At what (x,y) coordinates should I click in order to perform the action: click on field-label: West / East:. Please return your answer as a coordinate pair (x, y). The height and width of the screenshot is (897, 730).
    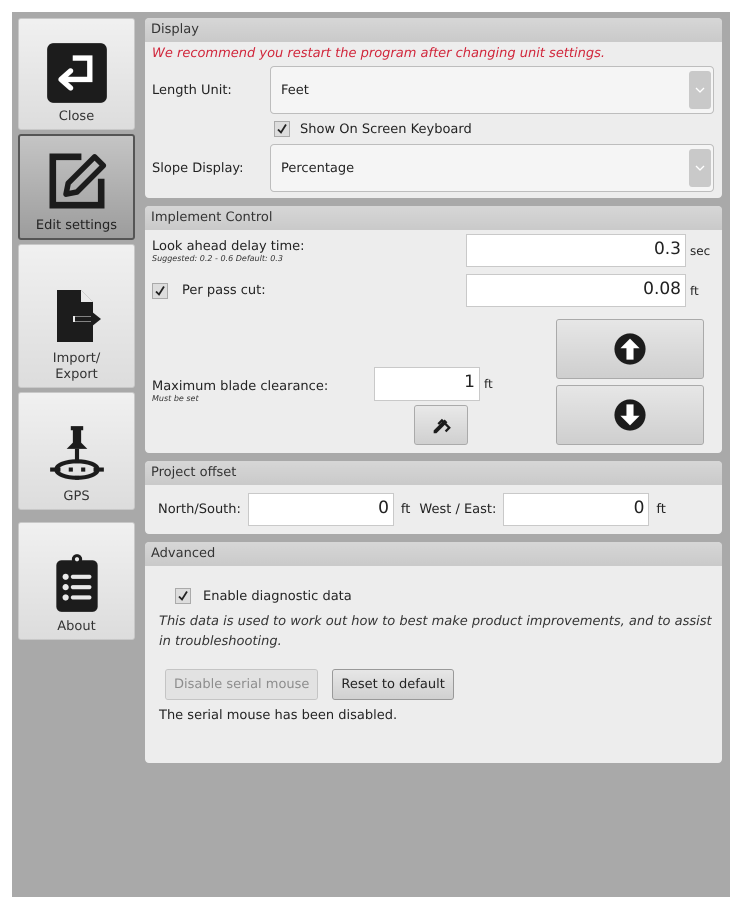
    Looking at the image, I should click on (457, 509).